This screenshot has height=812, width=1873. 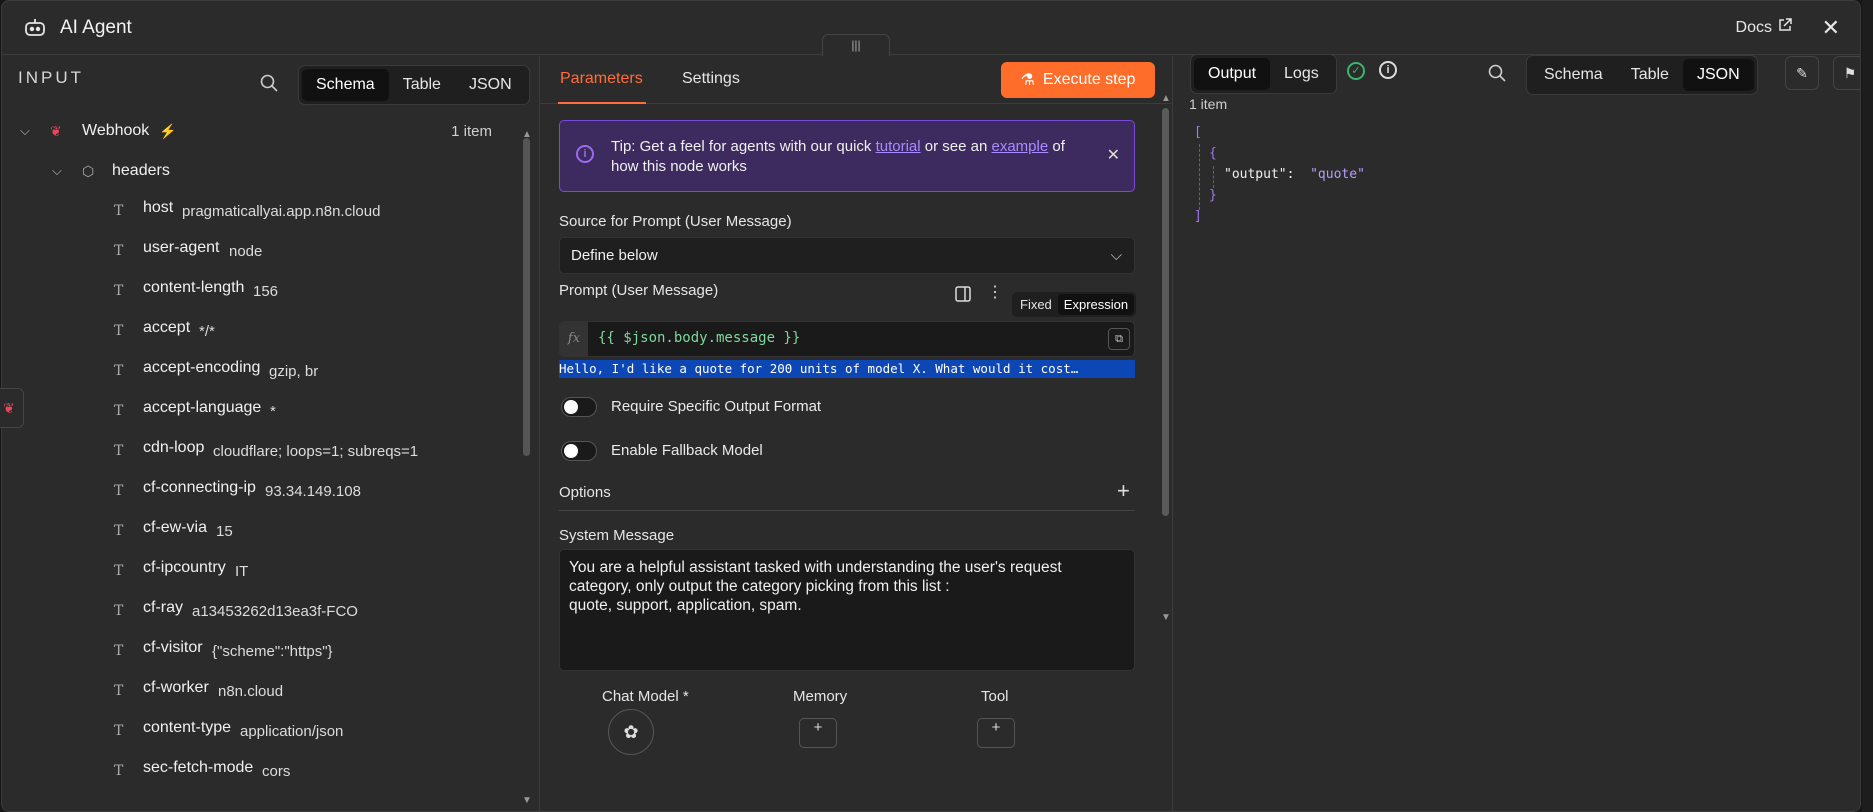 What do you see at coordinates (262, 531) in the screenshot?
I see `field-row: Tcf-ew-via 15` at bounding box center [262, 531].